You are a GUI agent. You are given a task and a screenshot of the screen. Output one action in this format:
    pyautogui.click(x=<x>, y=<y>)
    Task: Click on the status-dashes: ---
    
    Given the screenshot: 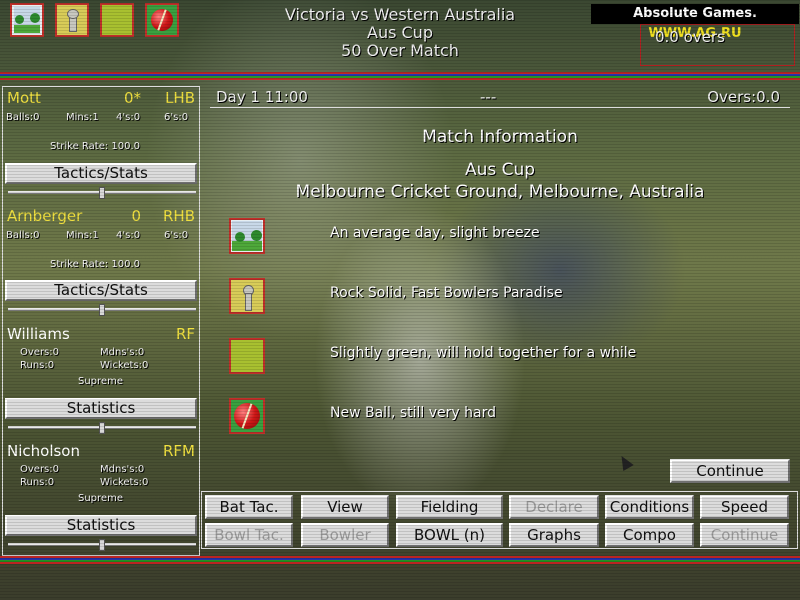 What is the action you would take?
    pyautogui.click(x=488, y=97)
    